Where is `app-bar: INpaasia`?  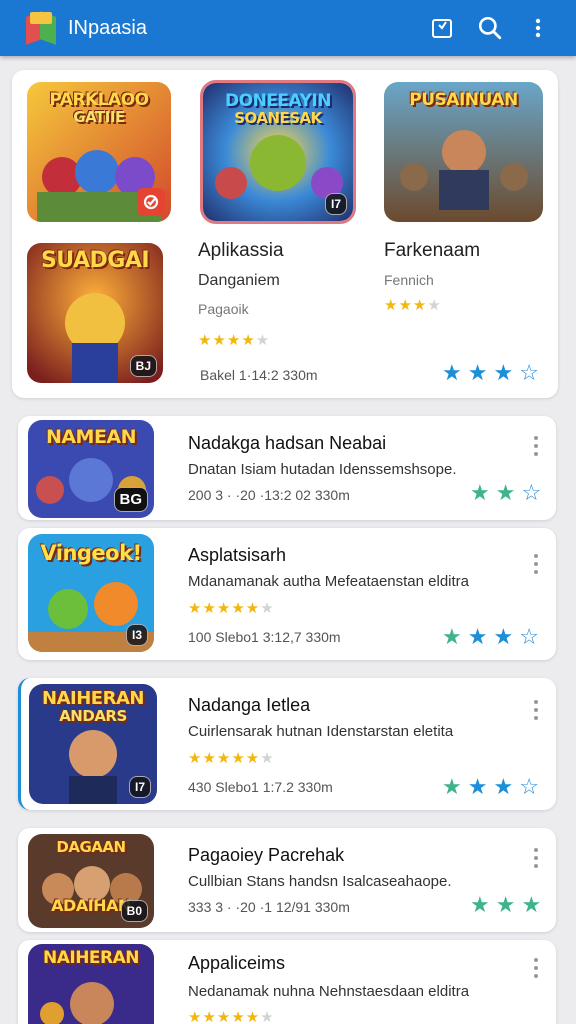 app-bar: INpaasia is located at coordinates (288, 28).